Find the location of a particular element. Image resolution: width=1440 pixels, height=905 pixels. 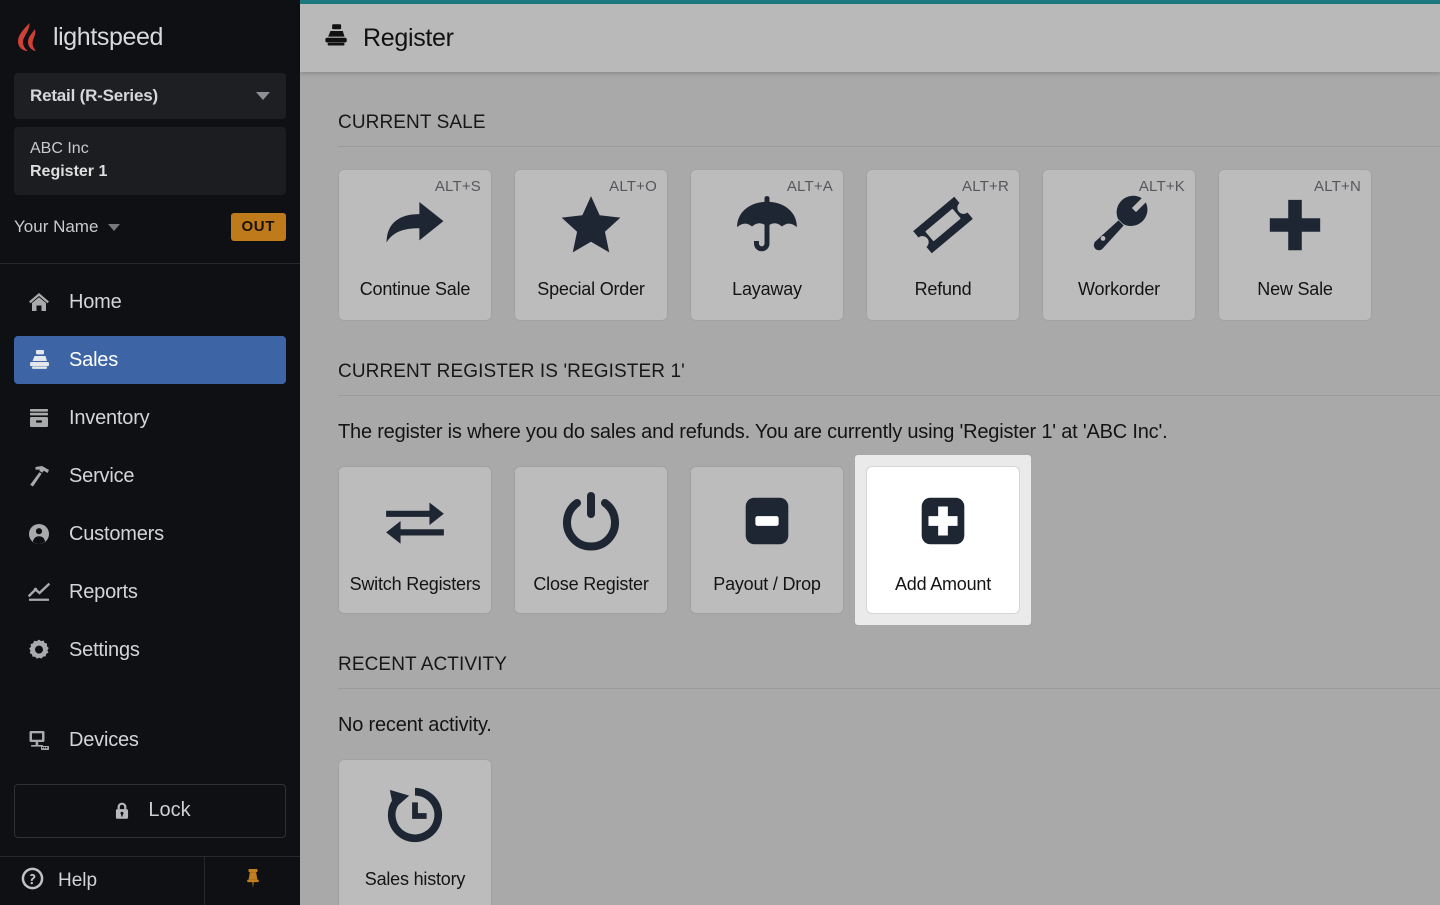

tile-switch-registers: Switch Registers is located at coordinates (415, 540).